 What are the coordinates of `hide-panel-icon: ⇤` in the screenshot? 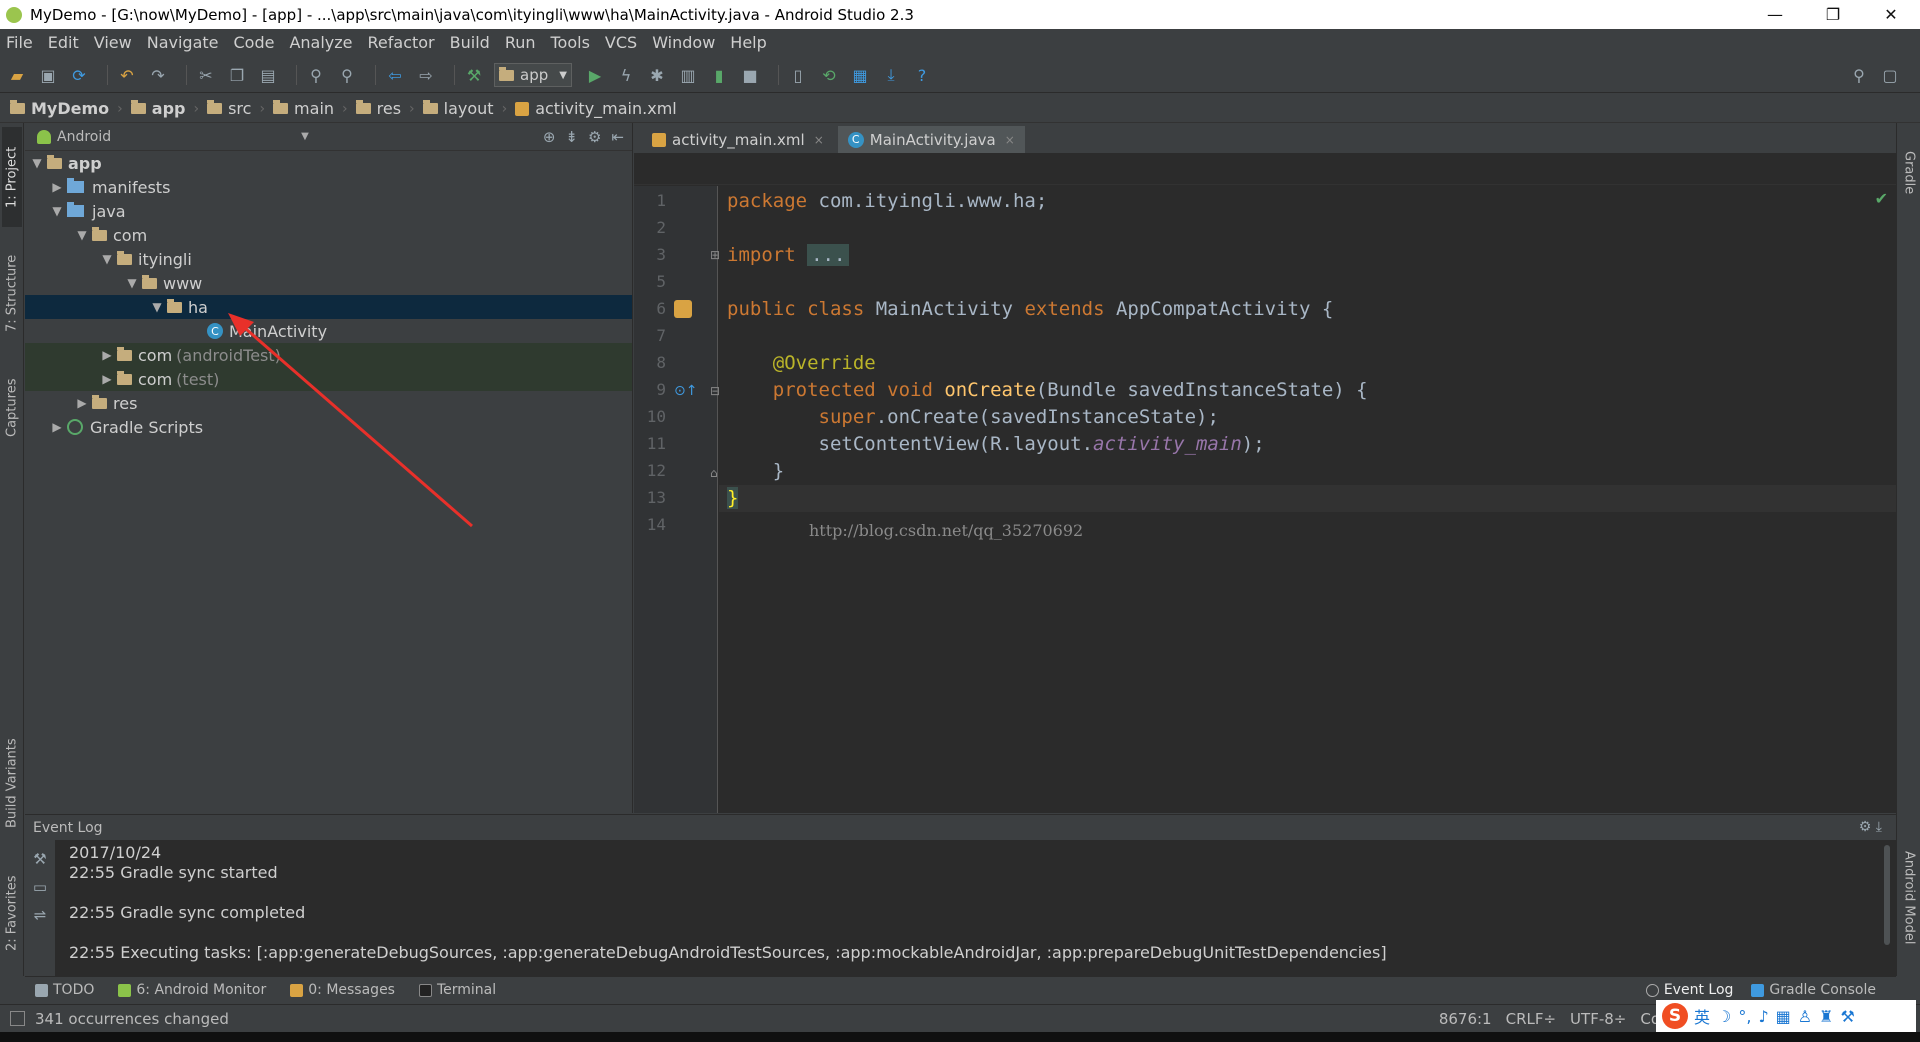 It's located at (617, 137).